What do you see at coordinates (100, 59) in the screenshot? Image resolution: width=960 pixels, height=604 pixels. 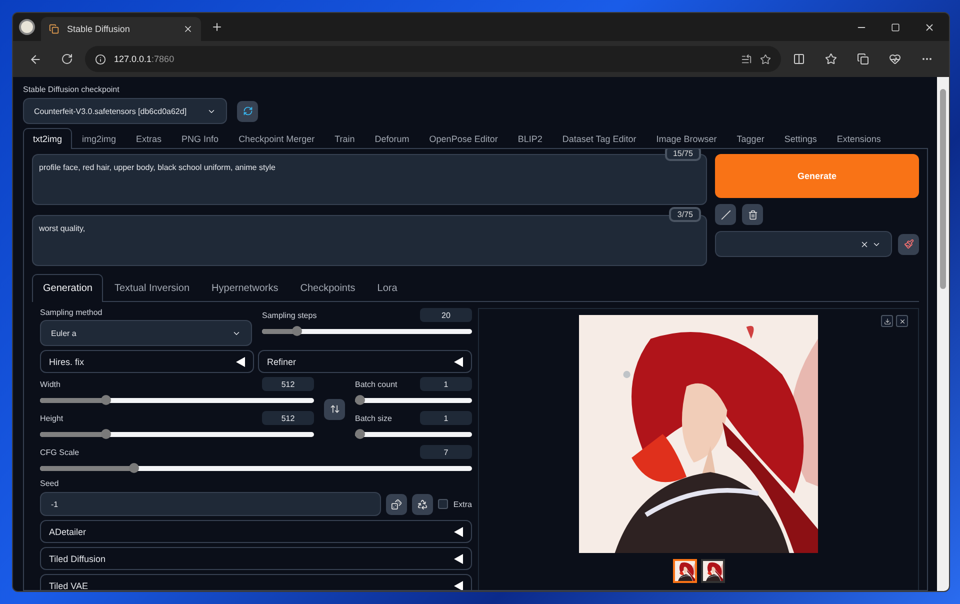 I see `info-icon` at bounding box center [100, 59].